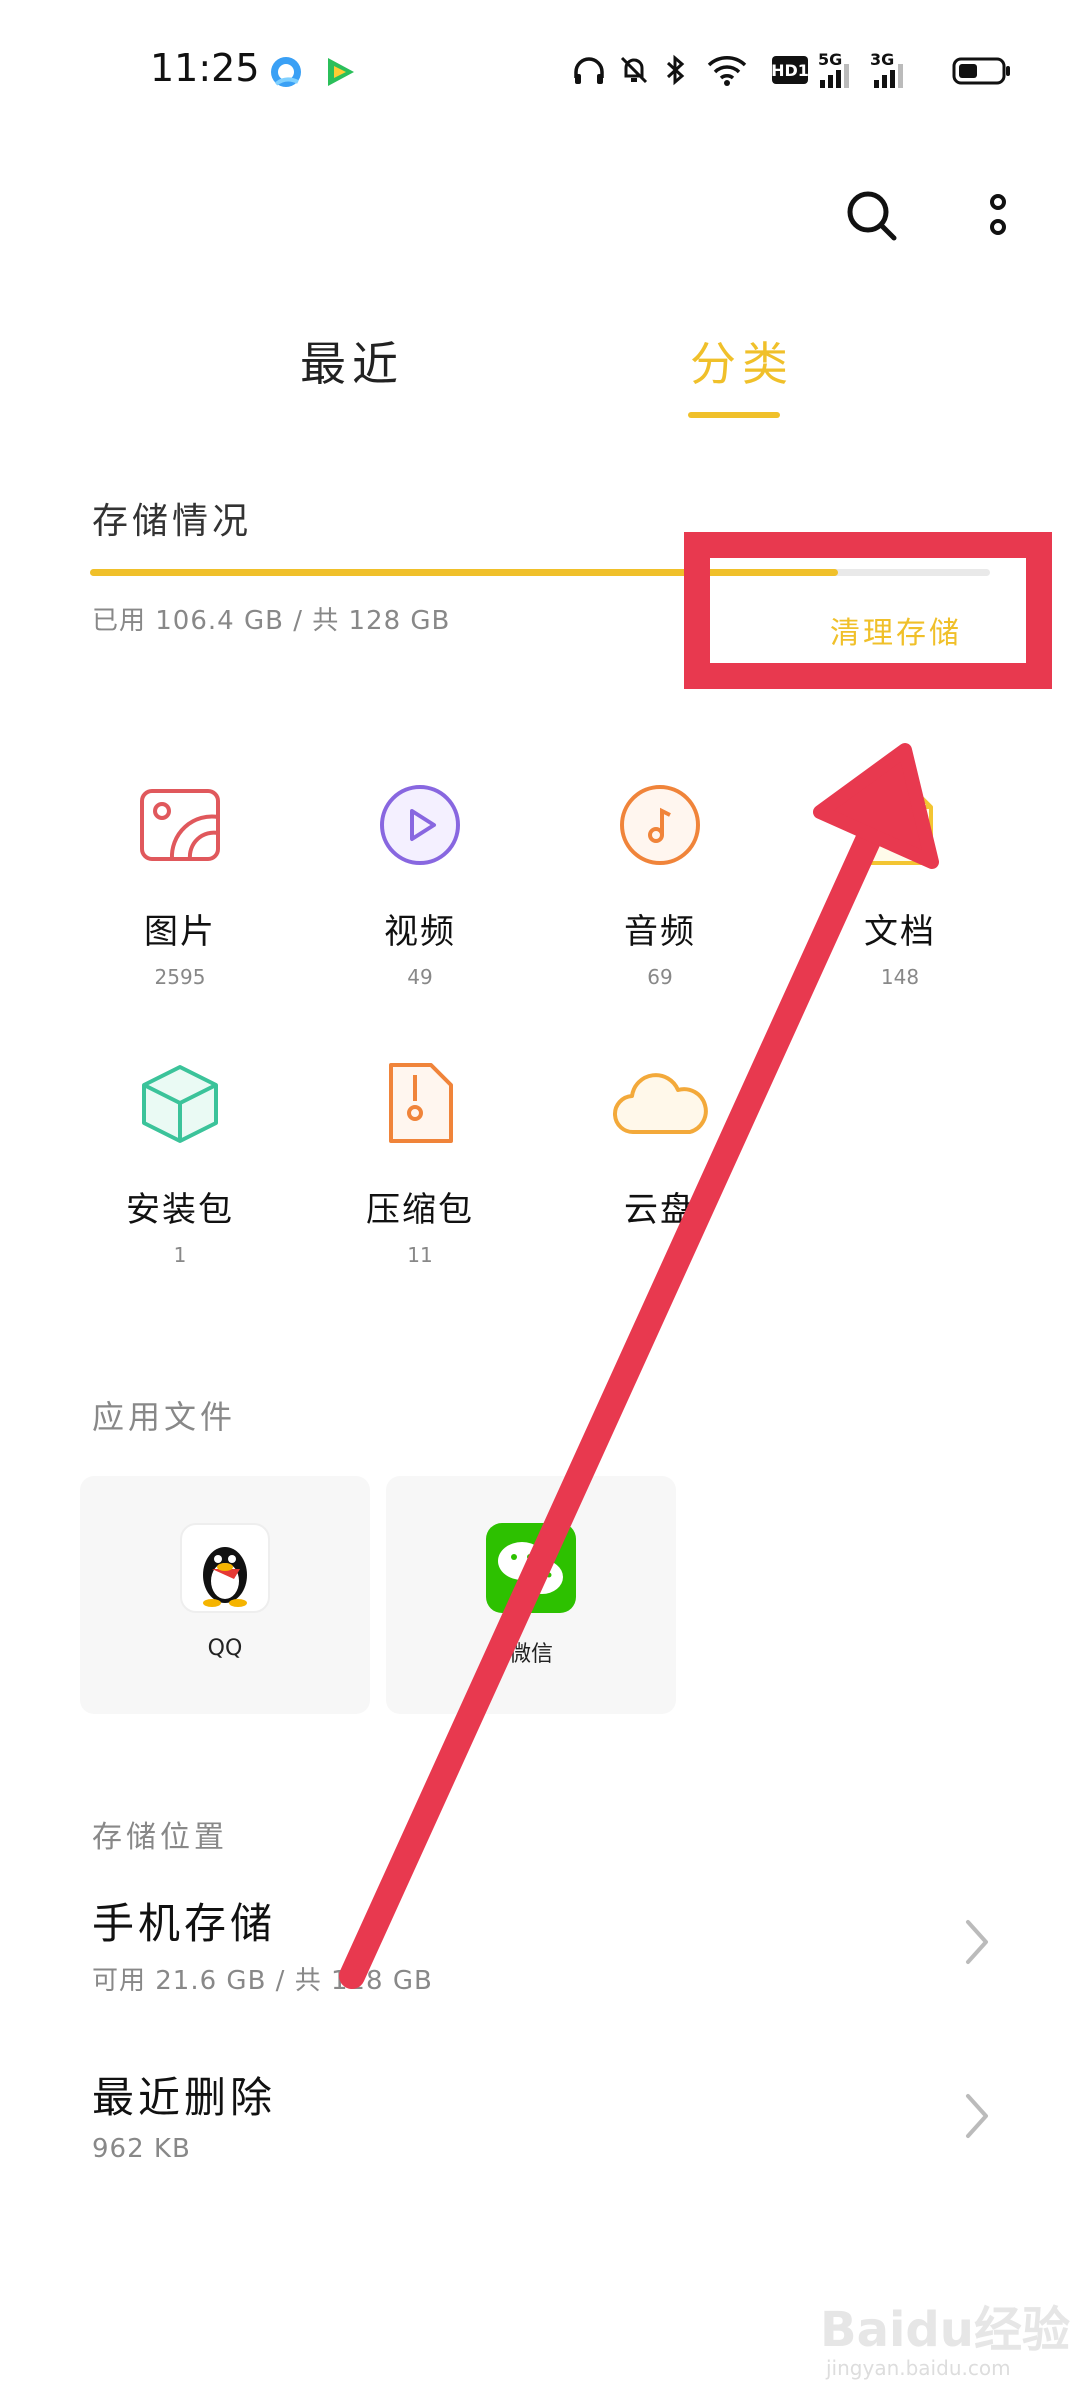 This screenshot has height=2400, width=1080. What do you see at coordinates (164, 1417) in the screenshot?
I see `app-files-title: 应用文件` at bounding box center [164, 1417].